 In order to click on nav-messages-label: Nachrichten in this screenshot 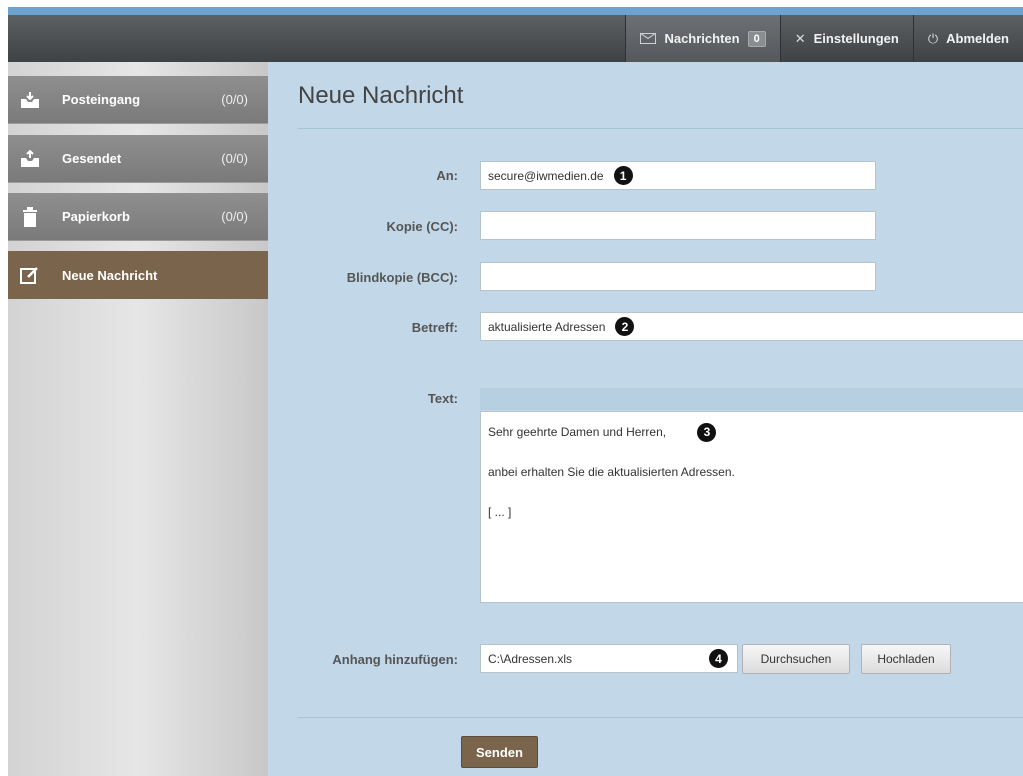, I will do `click(702, 38)`.